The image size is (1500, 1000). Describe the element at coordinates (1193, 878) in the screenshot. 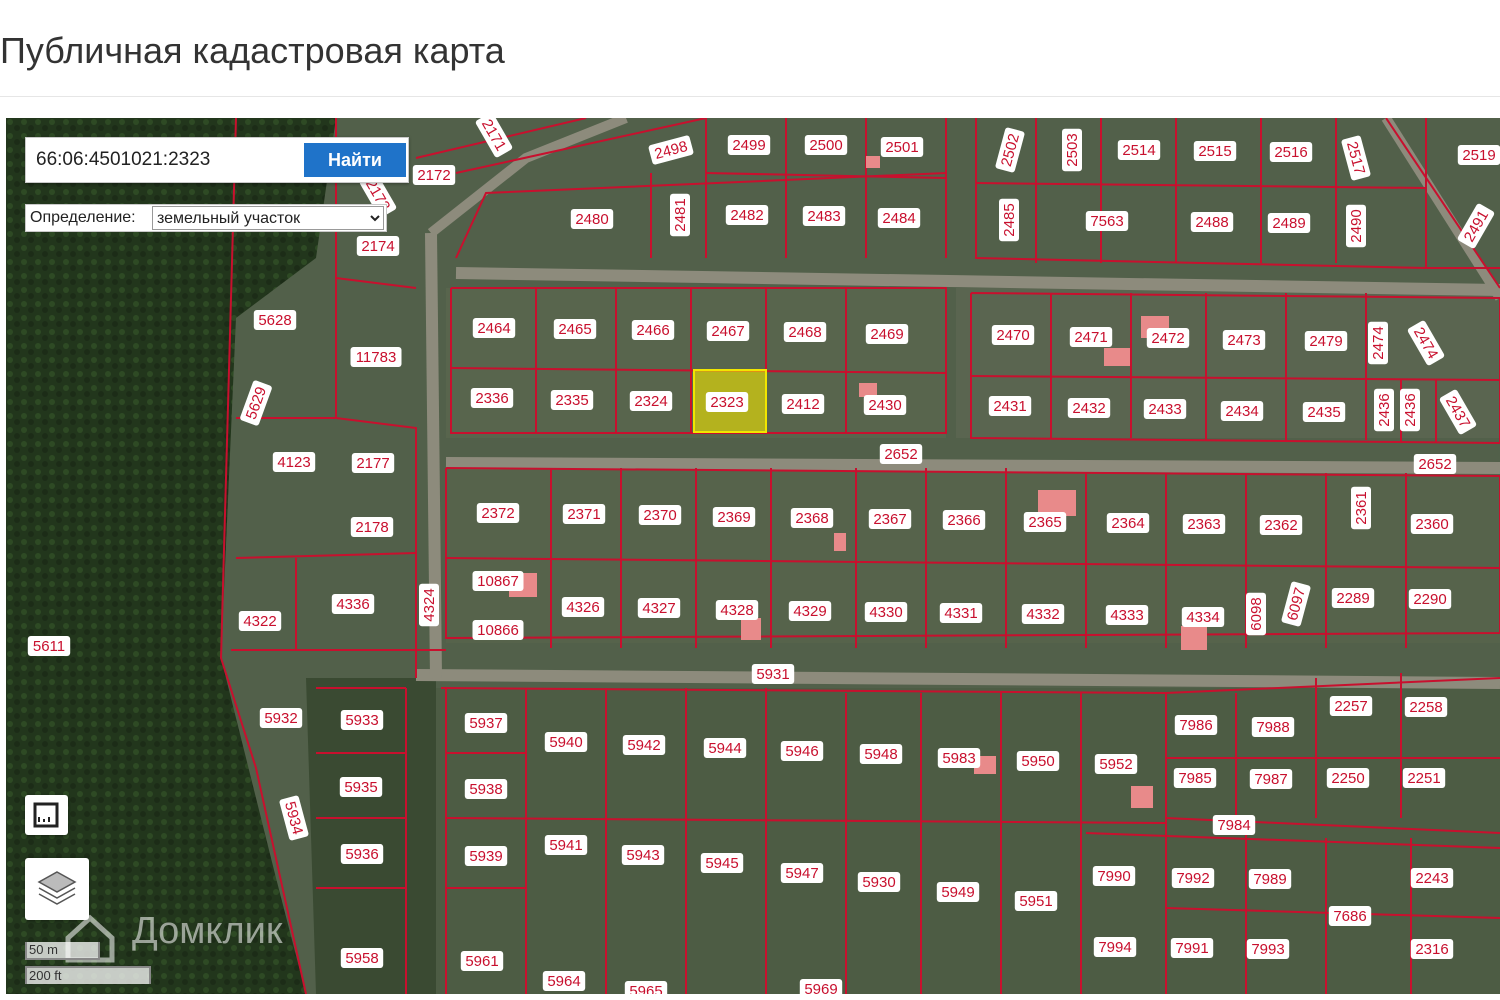

I see `plot-label-7992: 7992` at that location.